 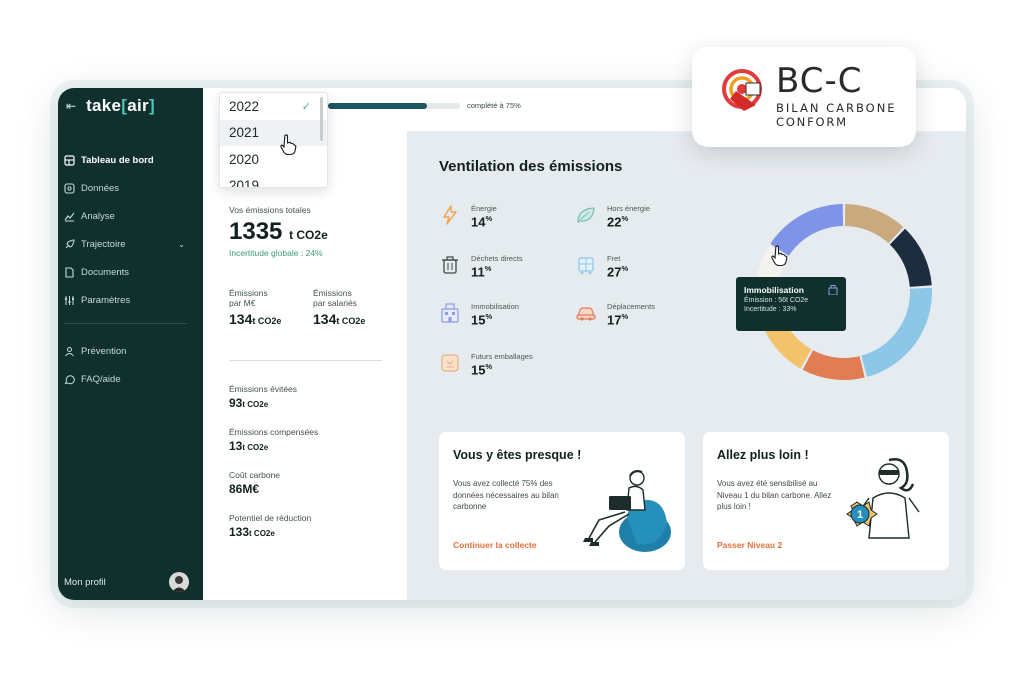 I want to click on bilan-carbone-logo-icon, so click(x=742, y=90).